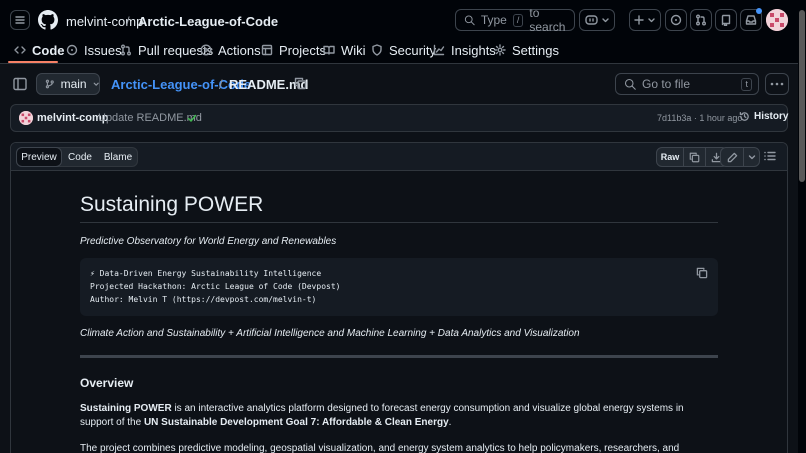  I want to click on file-tree-toggle-button, so click(20, 84).